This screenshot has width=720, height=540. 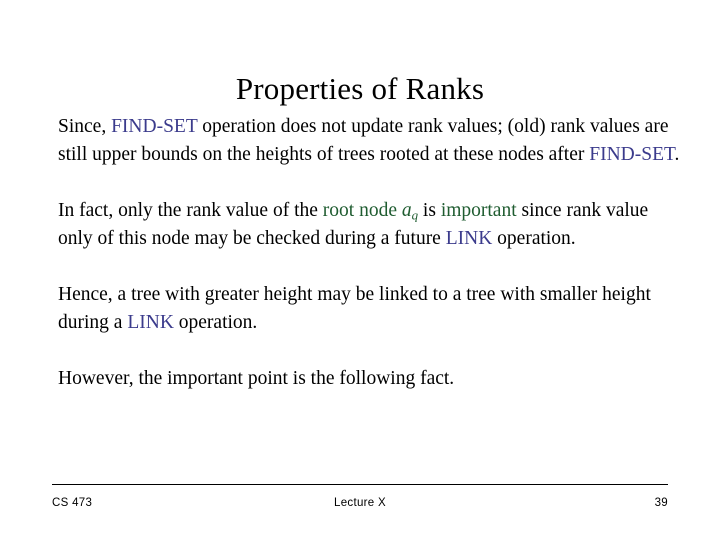 What do you see at coordinates (661, 503) in the screenshot?
I see `footer-page-number: 39` at bounding box center [661, 503].